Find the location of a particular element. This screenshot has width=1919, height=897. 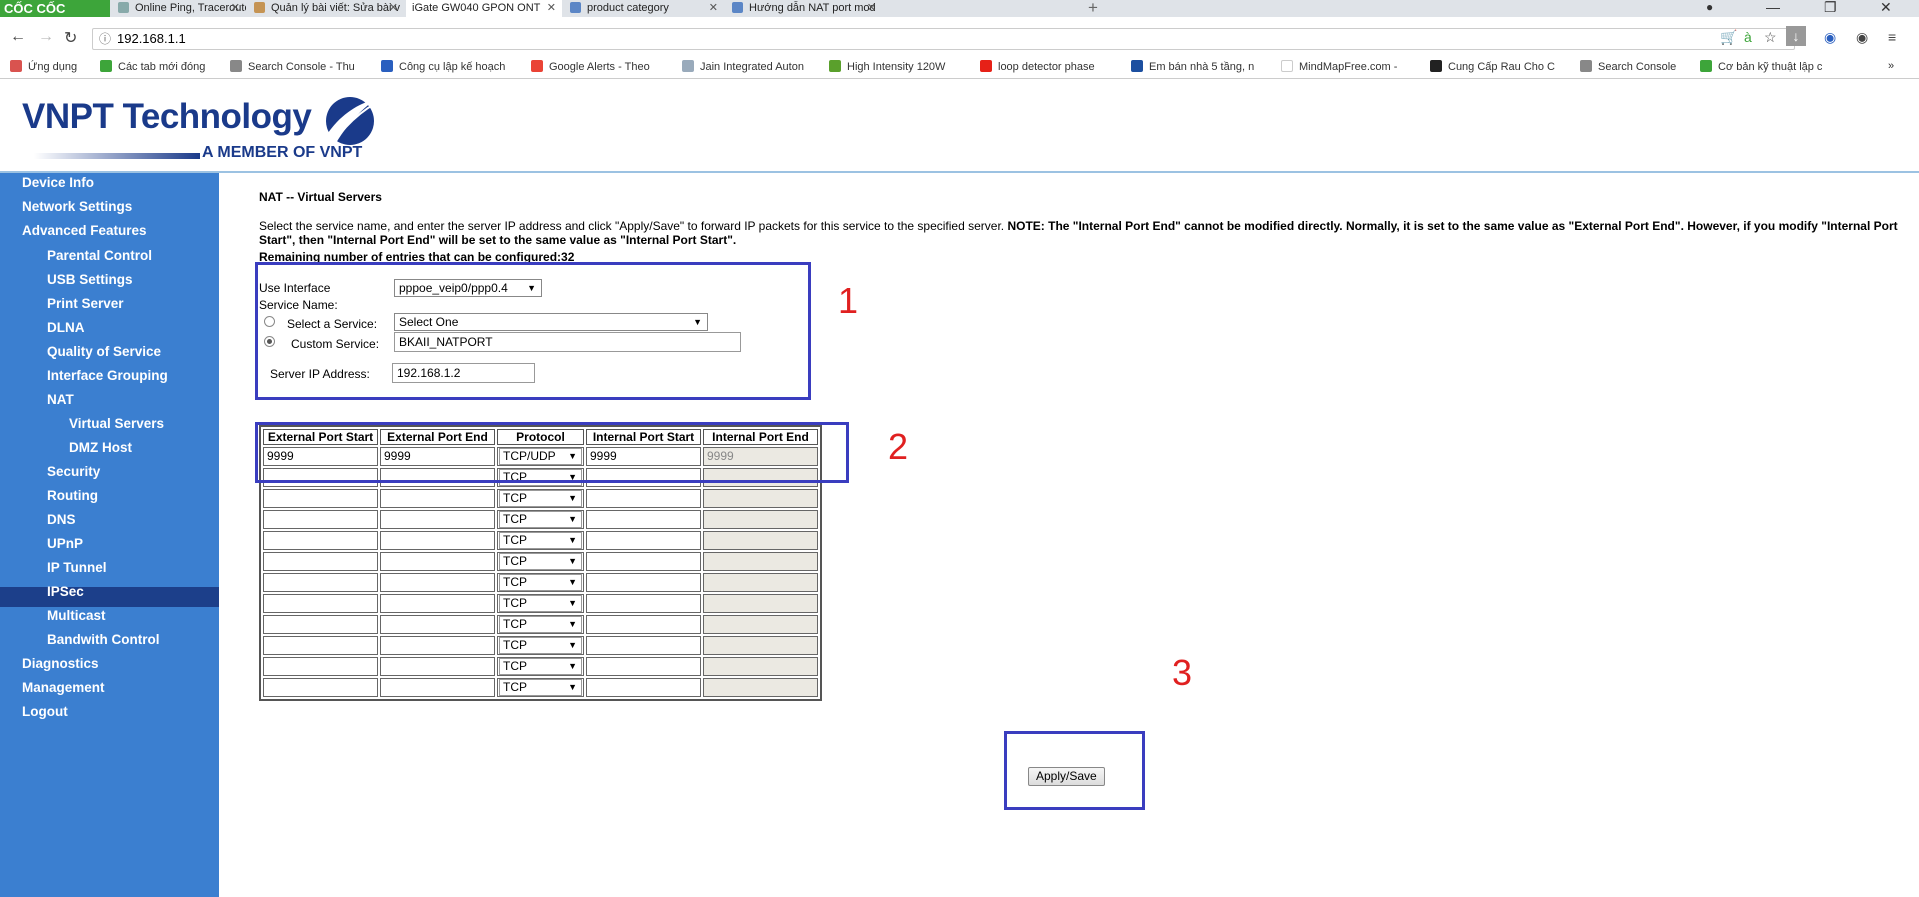

back-icon: ← is located at coordinates (18, 37).